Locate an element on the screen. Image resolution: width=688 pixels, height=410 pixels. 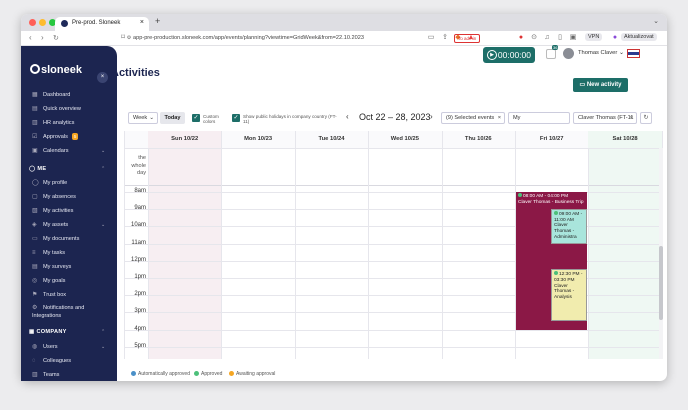
event-title: Claver Thomas - Business Trip is located at coordinates (551, 202).